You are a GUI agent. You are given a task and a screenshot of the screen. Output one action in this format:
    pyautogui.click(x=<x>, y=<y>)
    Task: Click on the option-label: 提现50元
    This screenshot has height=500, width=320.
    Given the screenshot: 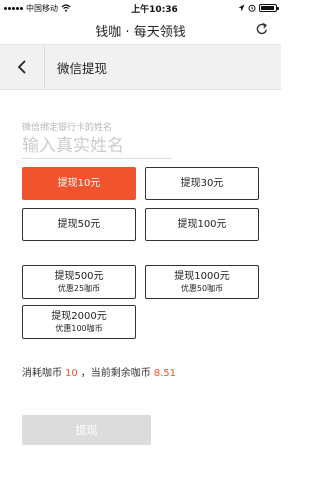 What is the action you would take?
    pyautogui.click(x=79, y=224)
    